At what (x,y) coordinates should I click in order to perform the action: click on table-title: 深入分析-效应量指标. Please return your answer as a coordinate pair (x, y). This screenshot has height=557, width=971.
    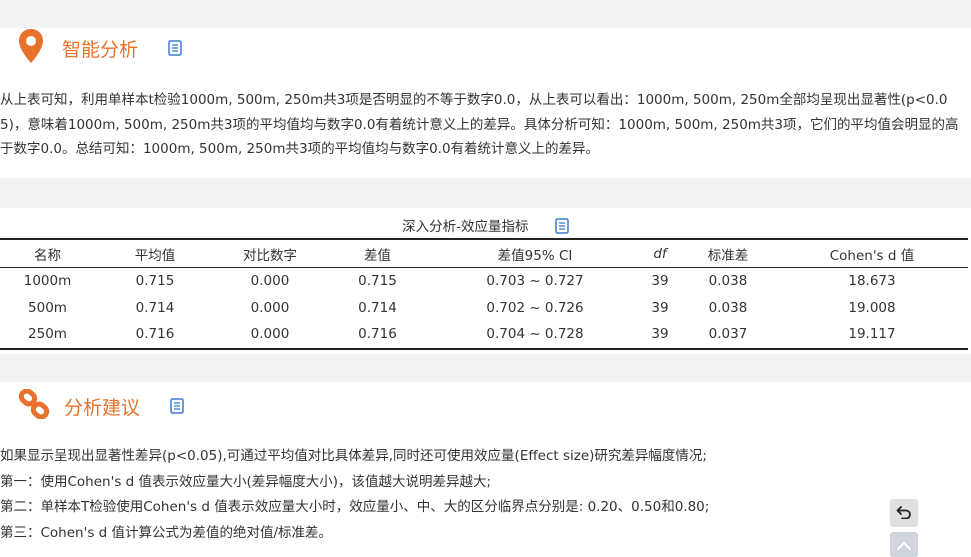
    Looking at the image, I should click on (485, 225).